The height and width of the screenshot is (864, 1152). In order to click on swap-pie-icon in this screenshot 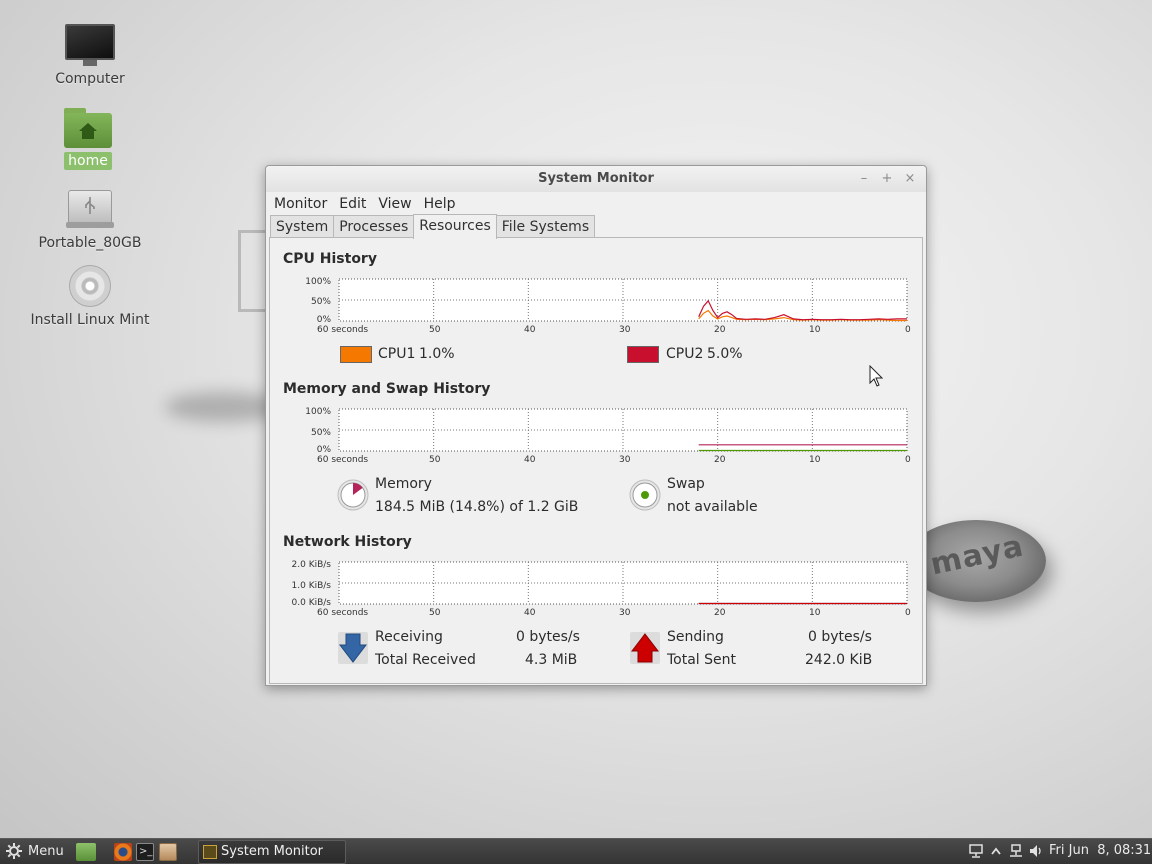, I will do `click(645, 495)`.